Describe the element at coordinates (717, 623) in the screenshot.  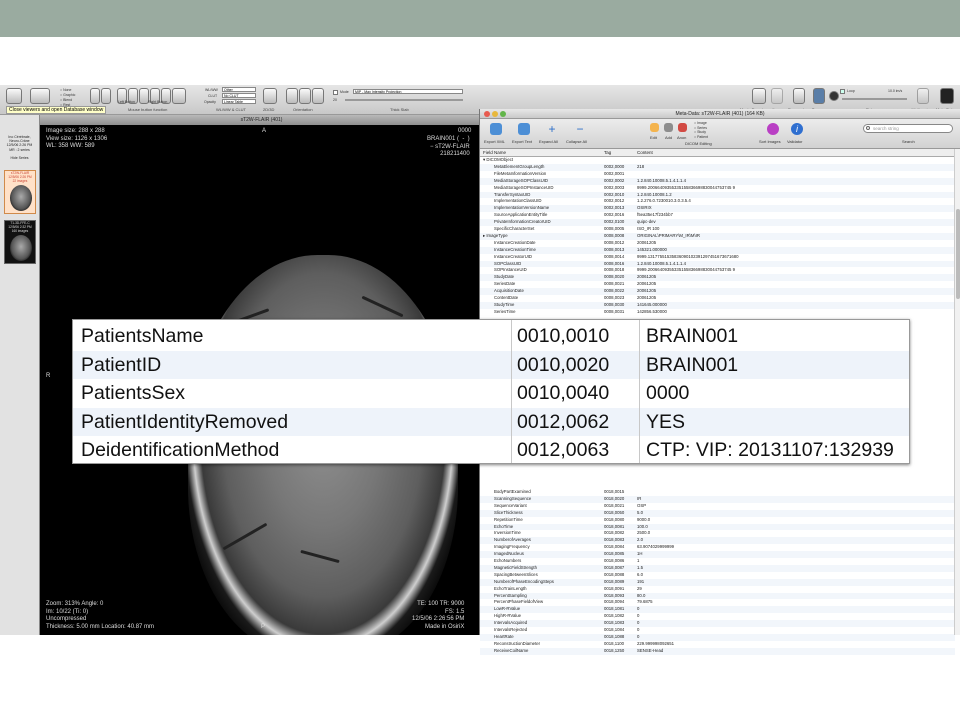
I see `table-row: IntervalsAcquired 0018,1083 0` at that location.